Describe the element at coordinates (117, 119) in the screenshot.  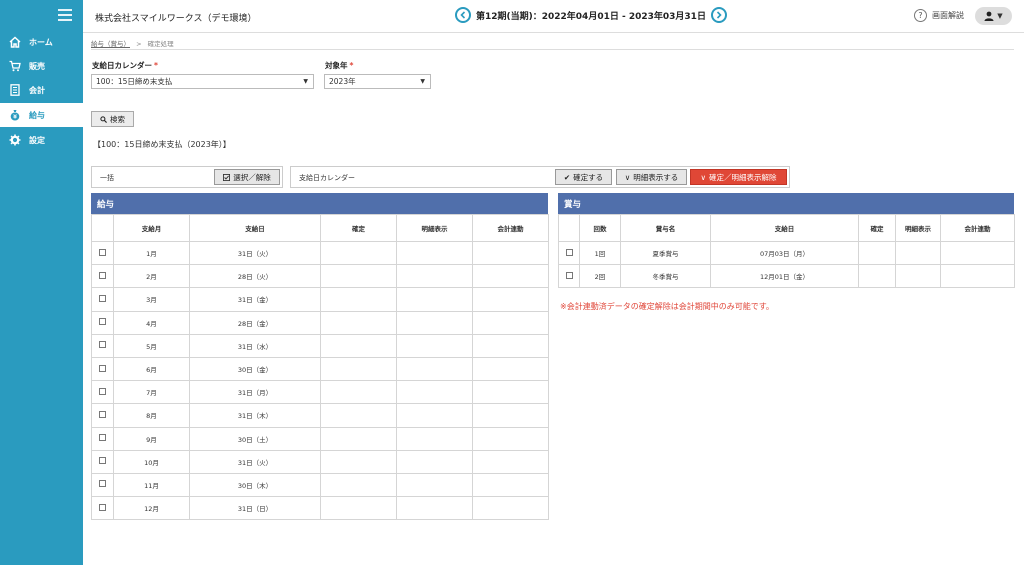
I see `search-button-label: 検索` at that location.